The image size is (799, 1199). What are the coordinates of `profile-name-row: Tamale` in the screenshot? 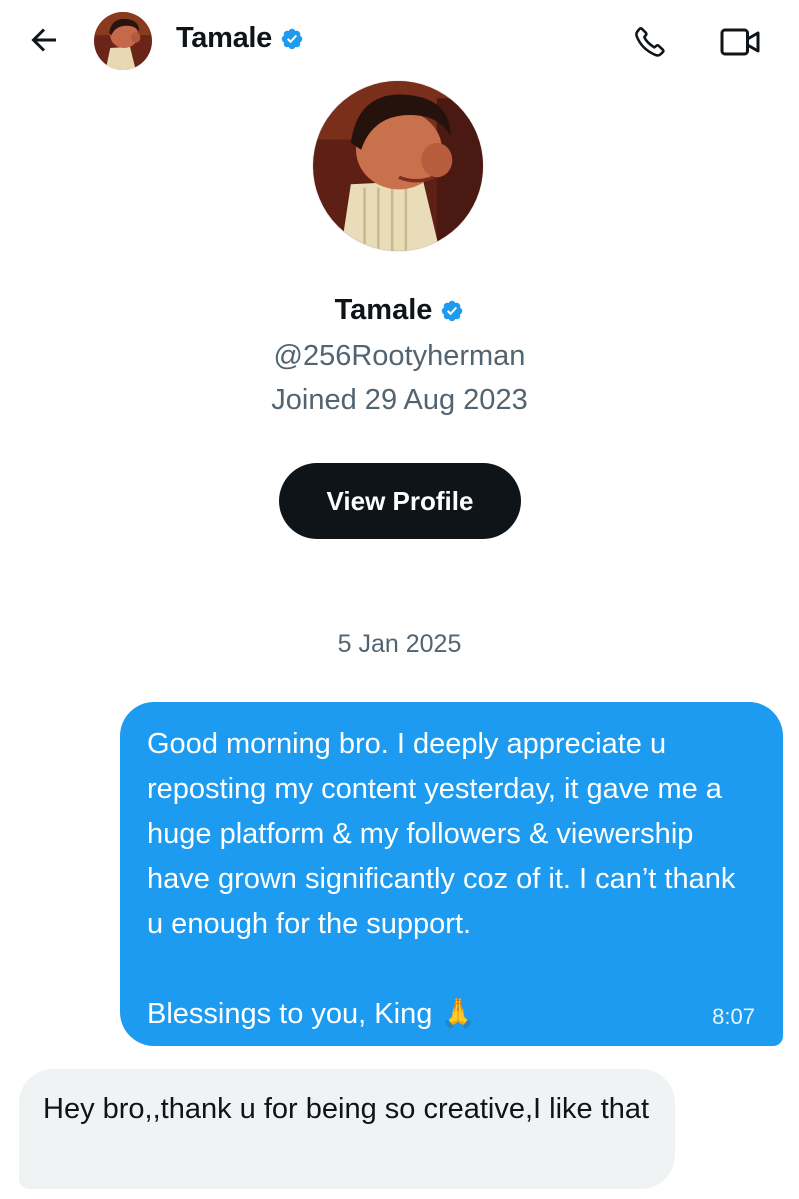 It's located at (399, 310).